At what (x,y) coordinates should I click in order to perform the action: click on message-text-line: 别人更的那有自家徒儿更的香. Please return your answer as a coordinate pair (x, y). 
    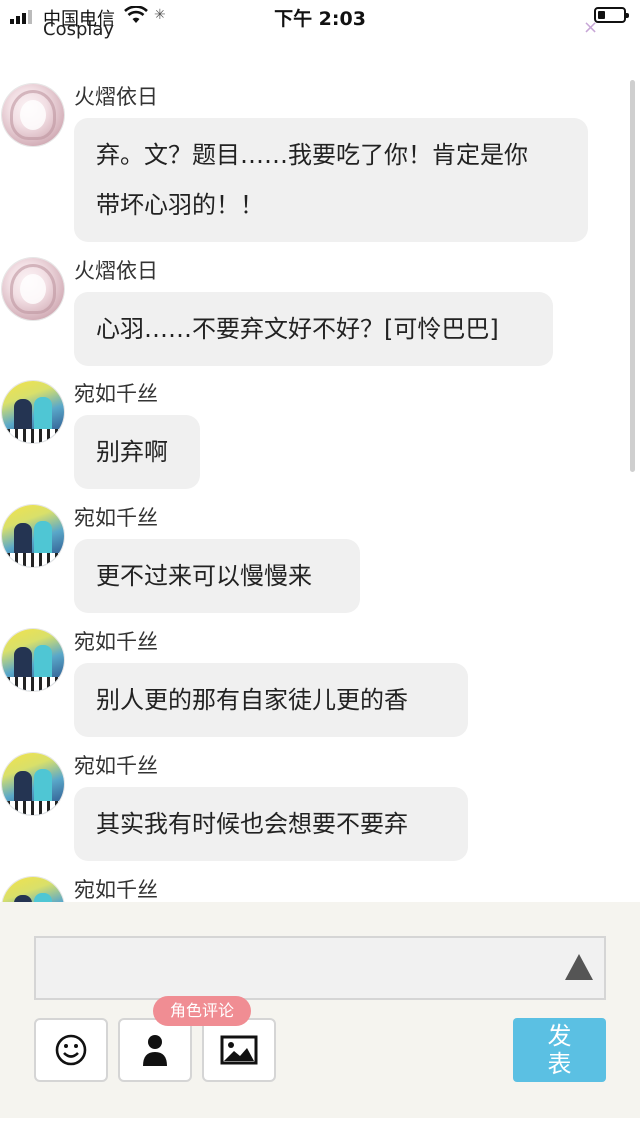
    Looking at the image, I should click on (252, 700).